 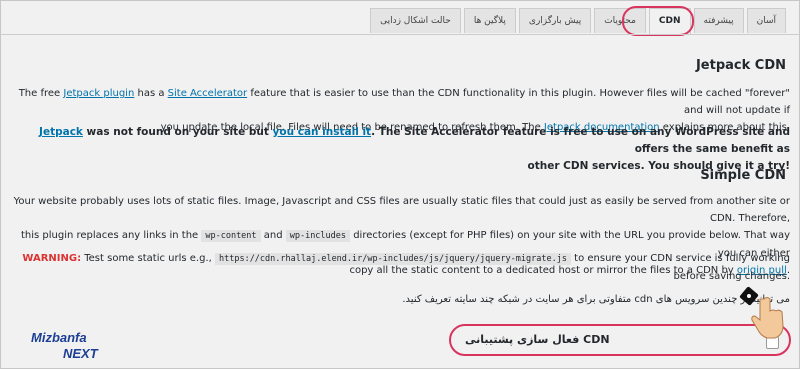 What do you see at coordinates (555, 20) in the screenshot?
I see `tab-preload: پیش بارگزاری` at bounding box center [555, 20].